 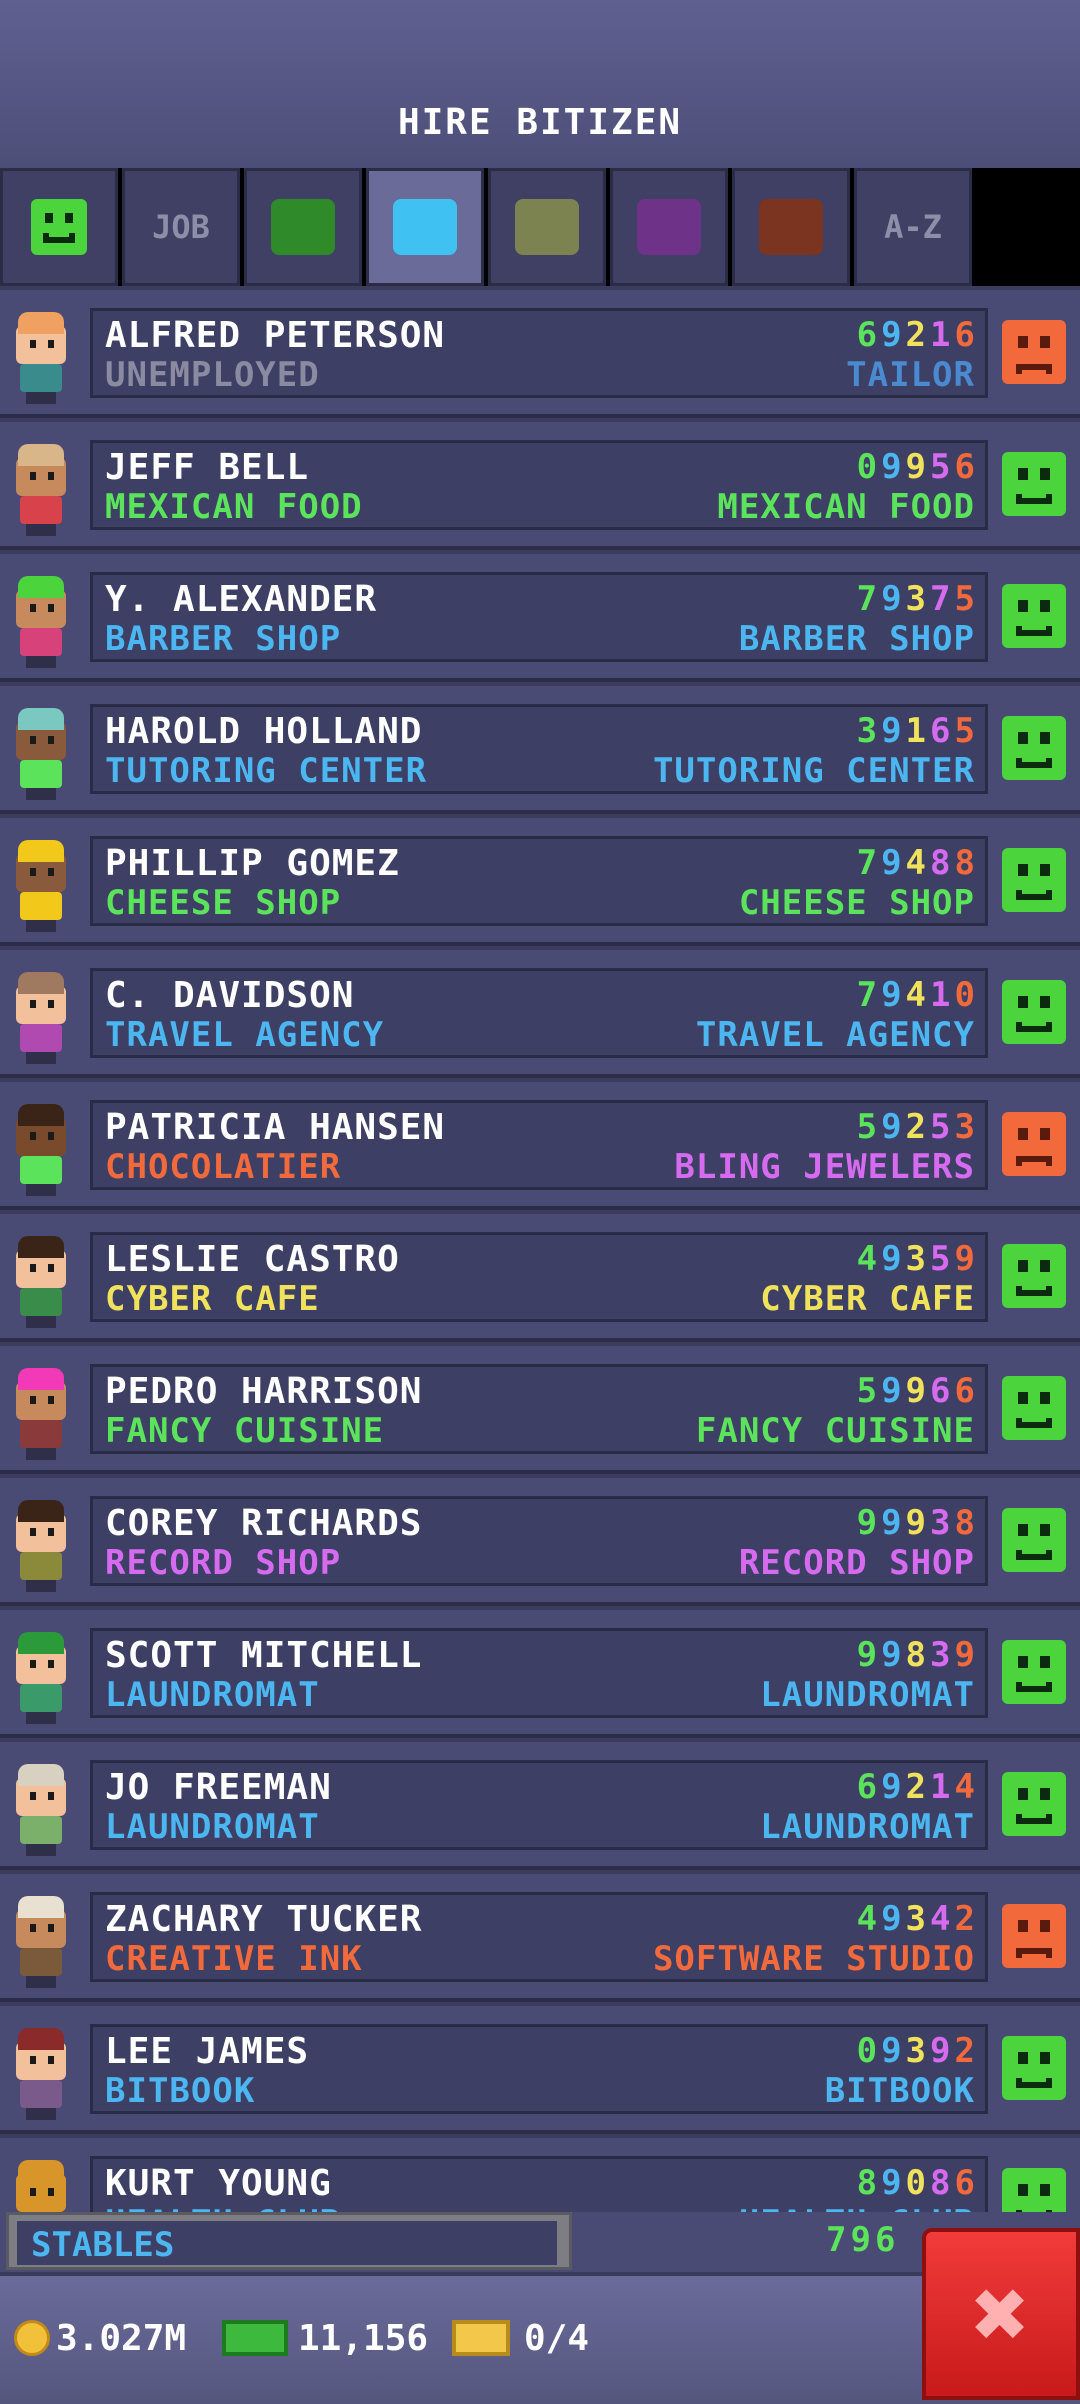 I want to click on tab-recreation, so click(x=547, y=227).